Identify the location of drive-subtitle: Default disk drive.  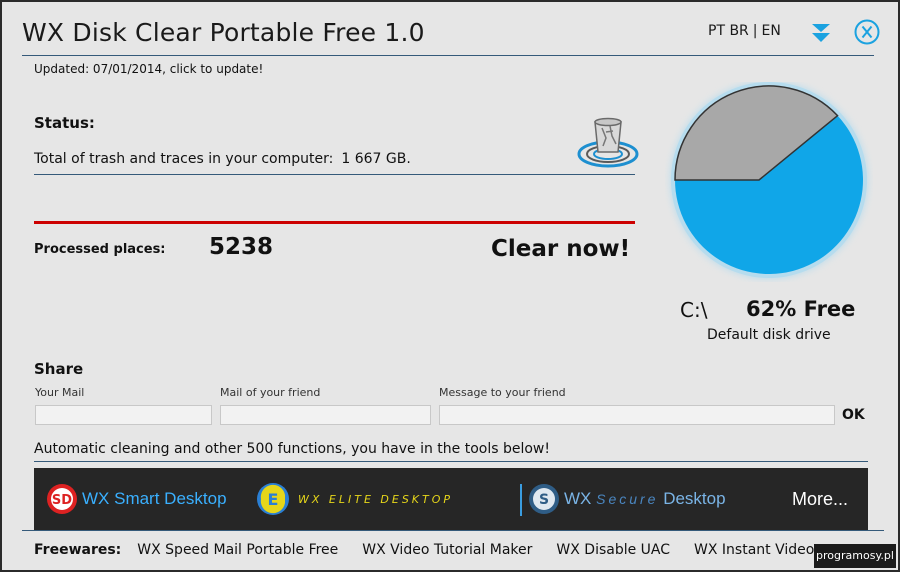
(769, 335).